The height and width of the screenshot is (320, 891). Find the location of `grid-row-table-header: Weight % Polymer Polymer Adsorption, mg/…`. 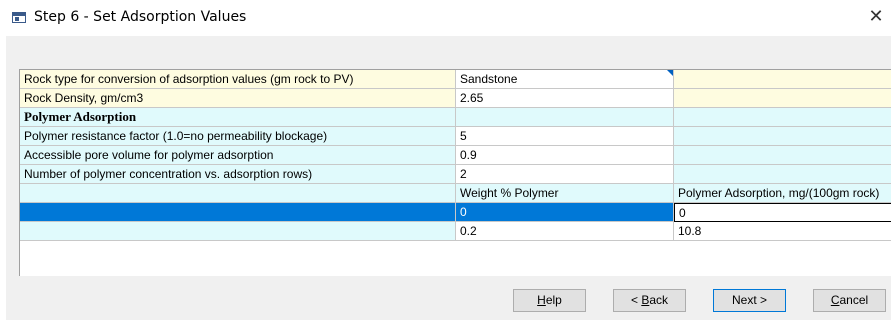

grid-row-table-header: Weight % Polymer Polymer Adsorption, mg/… is located at coordinates (455, 193).